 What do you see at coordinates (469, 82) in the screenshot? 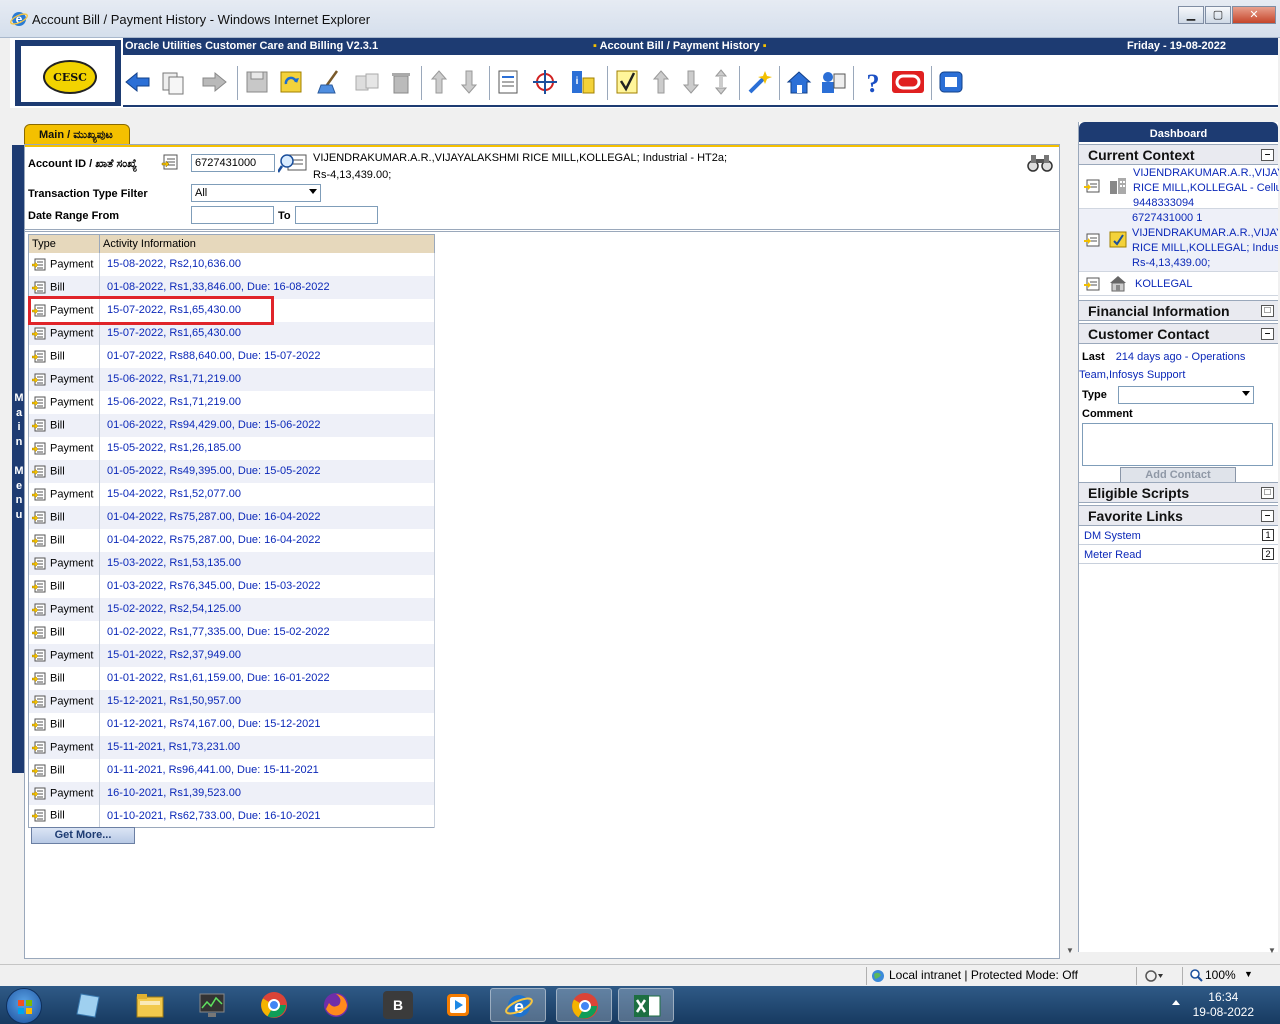
I see `next-down-icon` at bounding box center [469, 82].